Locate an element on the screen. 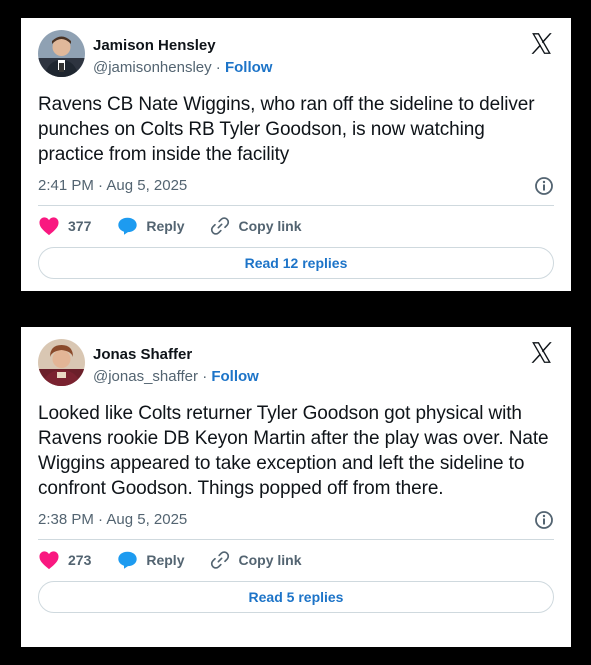  author-name: Jamison Hensley is located at coordinates (182, 46).